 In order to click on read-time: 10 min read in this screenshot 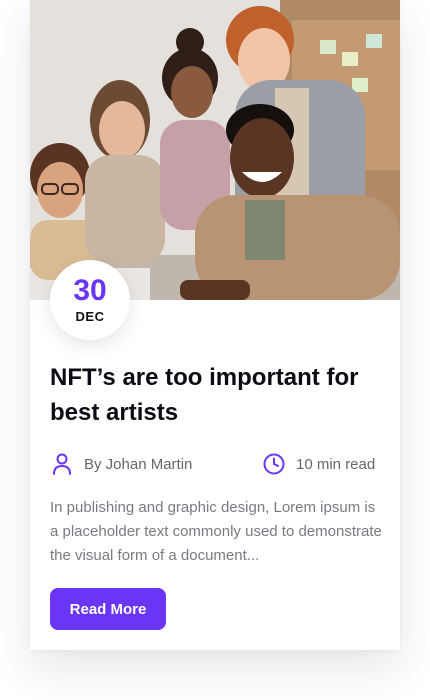, I will do `click(336, 464)`.